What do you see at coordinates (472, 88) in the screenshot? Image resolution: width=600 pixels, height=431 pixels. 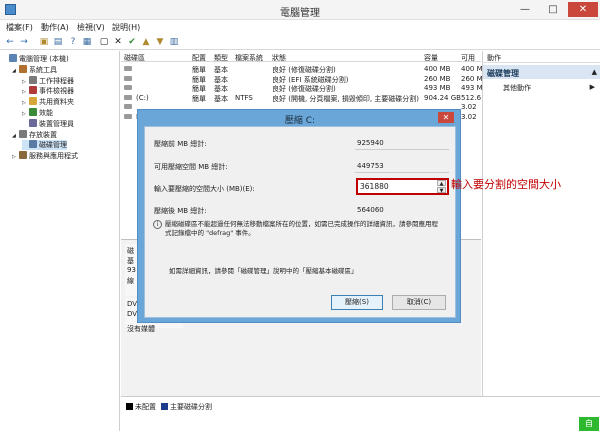 I see `cell-free: 493 M` at bounding box center [472, 88].